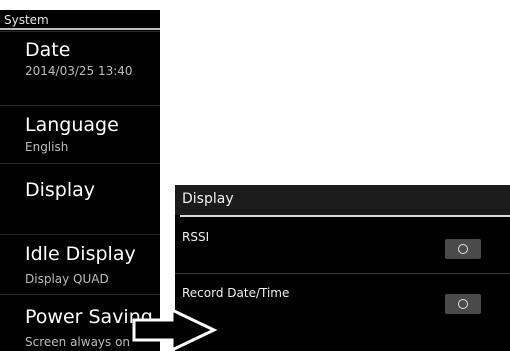  Describe the element at coordinates (342, 273) in the screenshot. I see `row-divider` at that location.